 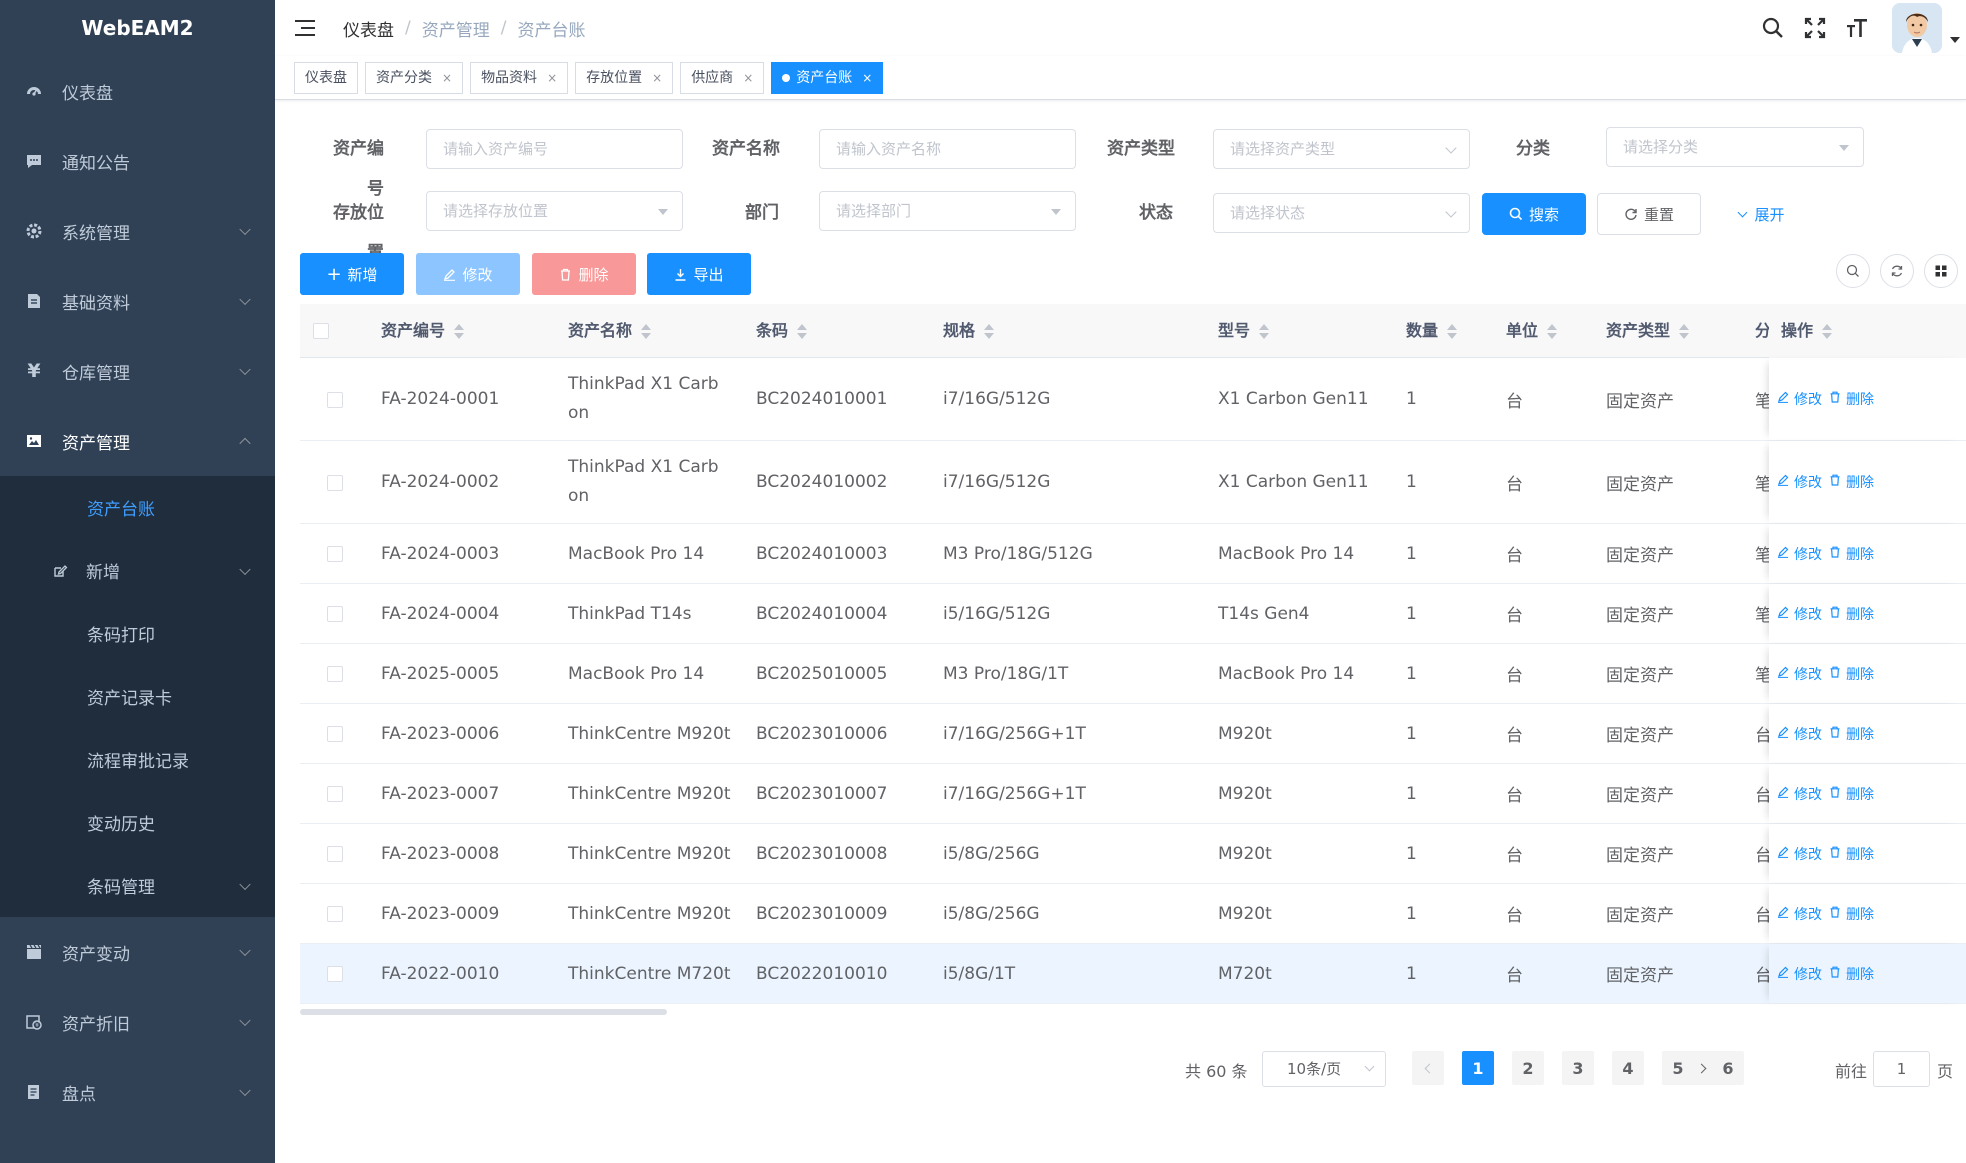 What do you see at coordinates (1897, 271) in the screenshot?
I see `refresh-button` at bounding box center [1897, 271].